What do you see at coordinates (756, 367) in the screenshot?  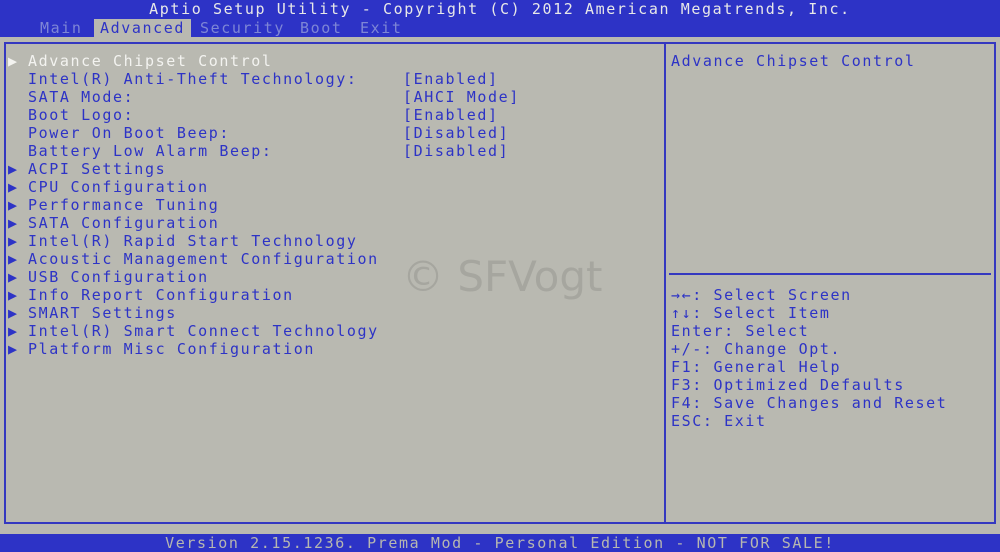 I see `key-hint-general-help: F1: General Help` at bounding box center [756, 367].